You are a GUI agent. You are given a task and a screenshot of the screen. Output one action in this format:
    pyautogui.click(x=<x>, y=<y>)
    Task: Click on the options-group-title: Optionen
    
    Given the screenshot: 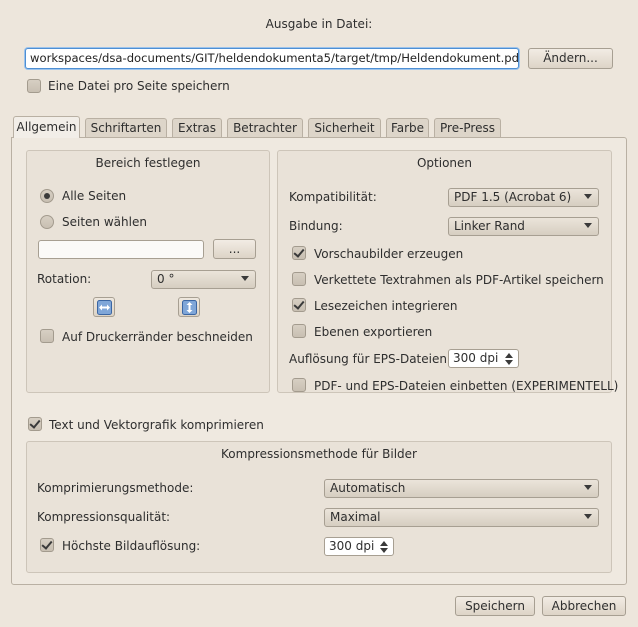 What is the action you would take?
    pyautogui.click(x=444, y=163)
    